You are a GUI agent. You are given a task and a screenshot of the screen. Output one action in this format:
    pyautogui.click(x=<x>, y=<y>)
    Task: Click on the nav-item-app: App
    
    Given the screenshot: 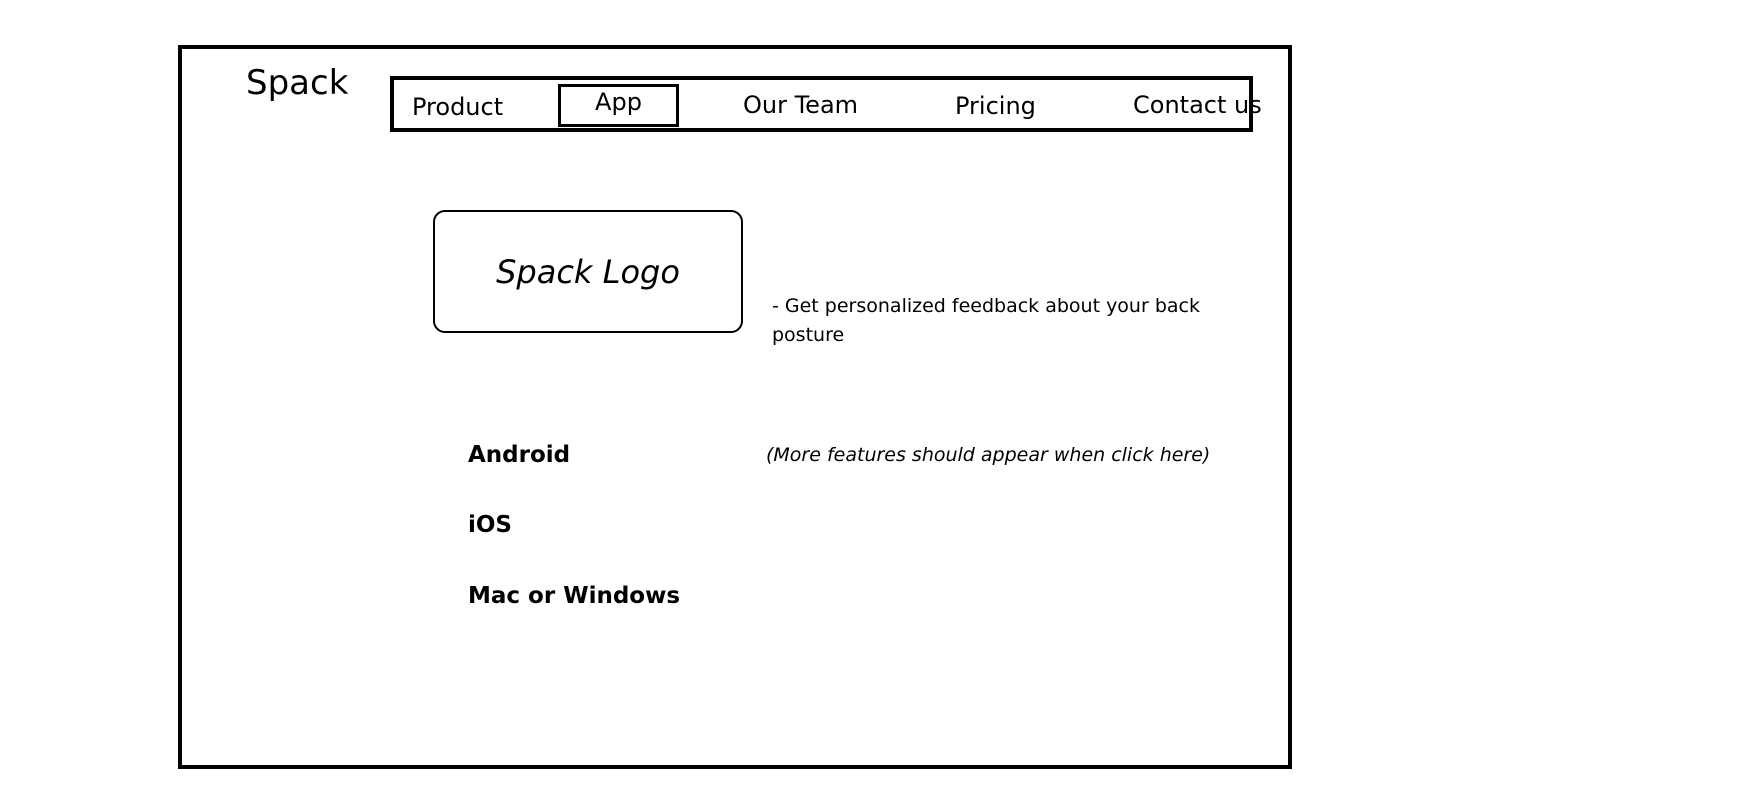 What is the action you would take?
    pyautogui.click(x=618, y=105)
    